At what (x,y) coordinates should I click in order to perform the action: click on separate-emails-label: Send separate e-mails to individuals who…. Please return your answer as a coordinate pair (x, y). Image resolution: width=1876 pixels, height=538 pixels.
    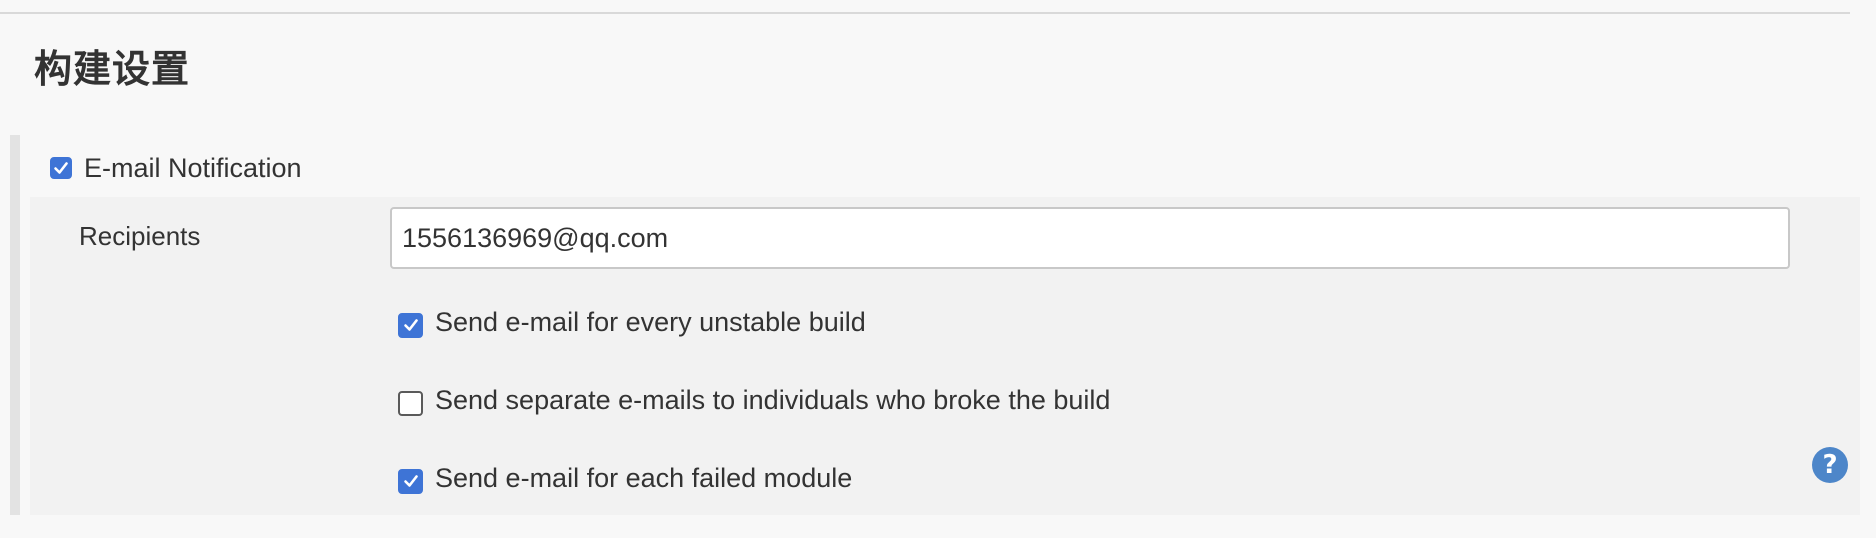
    Looking at the image, I should click on (773, 399).